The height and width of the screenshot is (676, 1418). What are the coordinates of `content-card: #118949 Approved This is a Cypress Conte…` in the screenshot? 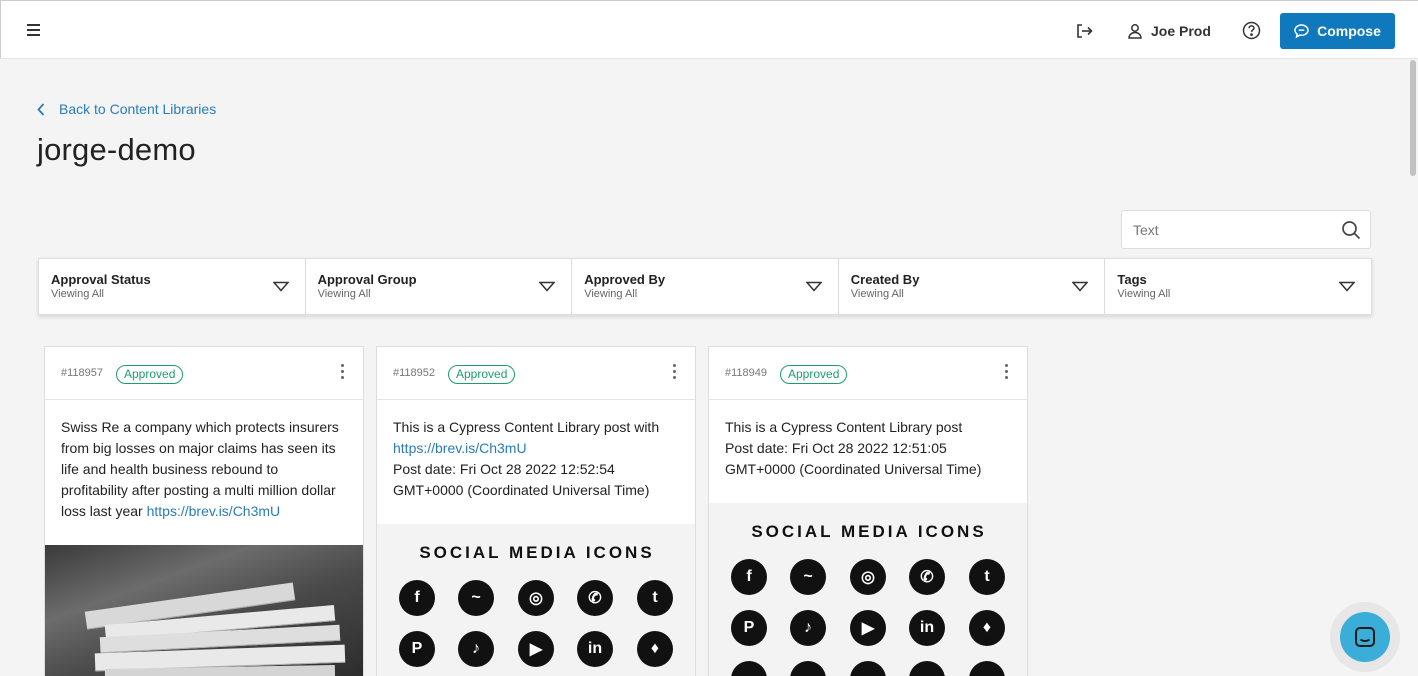 It's located at (868, 511).